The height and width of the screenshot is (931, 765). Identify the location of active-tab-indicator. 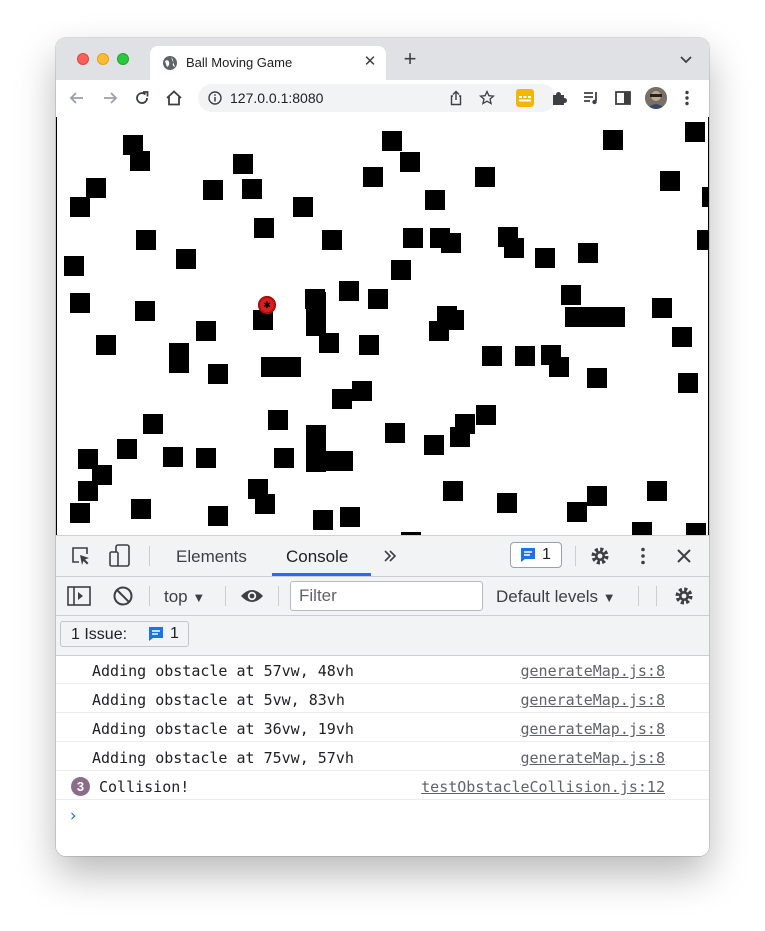
(321, 574).